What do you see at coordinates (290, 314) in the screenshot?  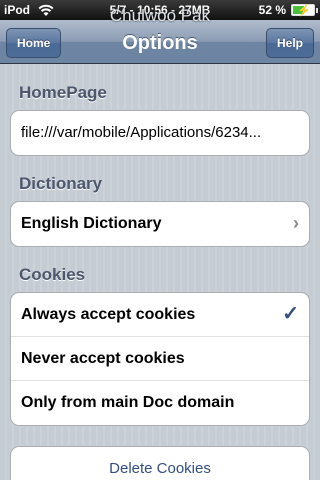 I see `checkmark-icon: ✓` at bounding box center [290, 314].